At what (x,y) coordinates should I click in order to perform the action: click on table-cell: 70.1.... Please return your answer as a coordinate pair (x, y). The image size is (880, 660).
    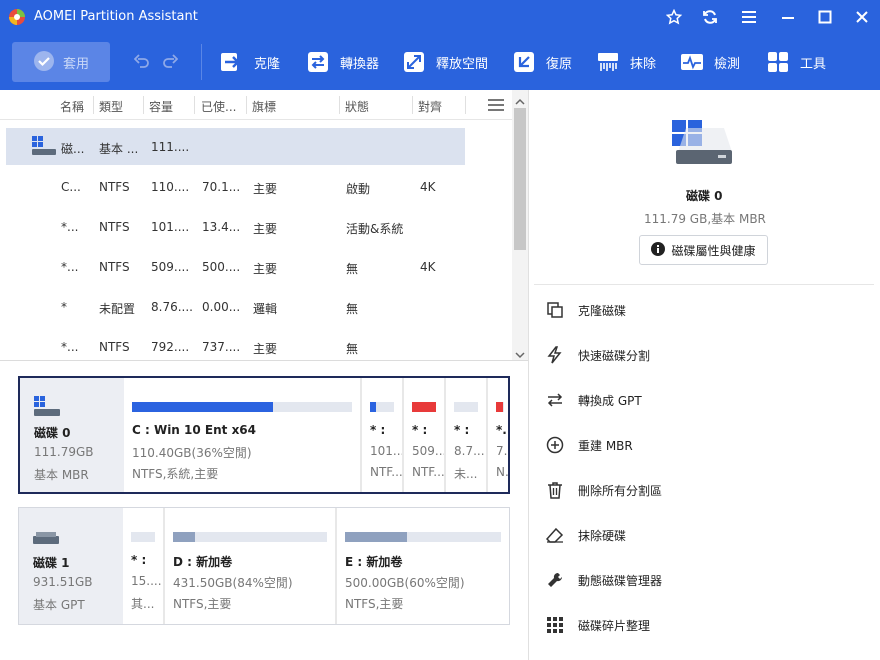
    Looking at the image, I should click on (221, 187).